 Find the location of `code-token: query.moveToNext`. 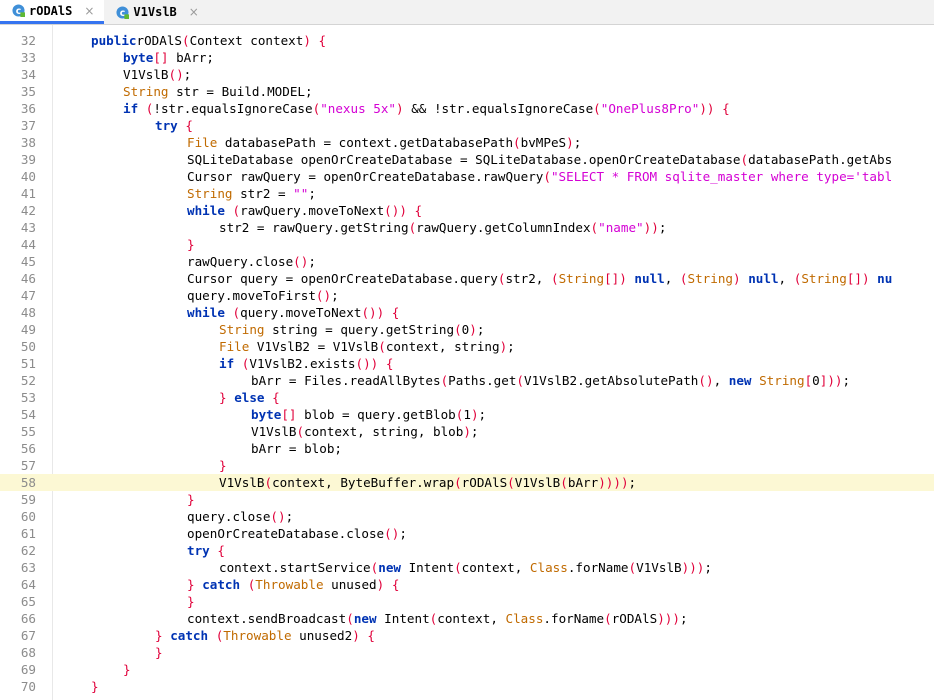

code-token: query.moveToNext is located at coordinates (301, 312).